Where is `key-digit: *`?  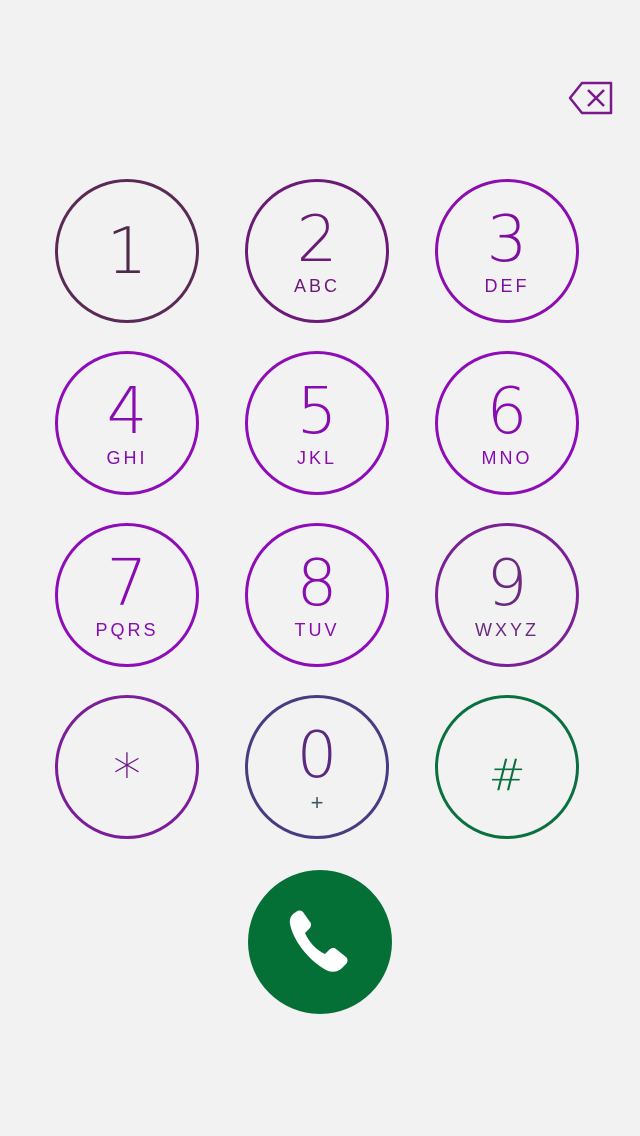 key-digit: * is located at coordinates (127, 775).